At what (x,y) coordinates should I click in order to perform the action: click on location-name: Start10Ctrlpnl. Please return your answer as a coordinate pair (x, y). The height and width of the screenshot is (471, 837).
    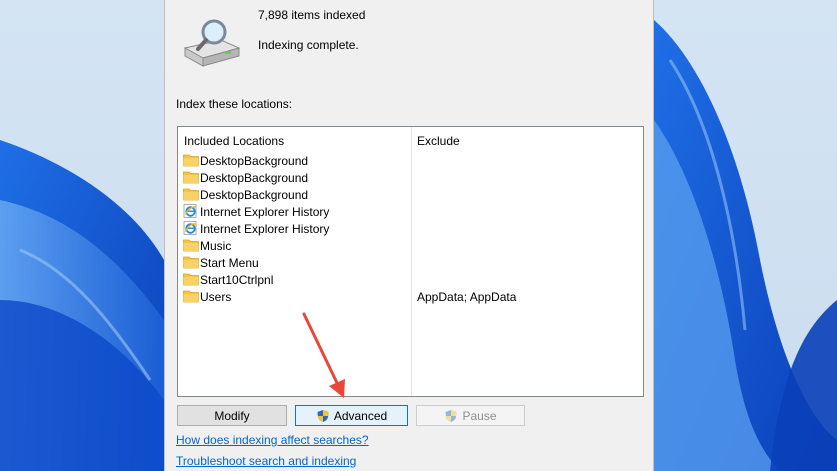
    Looking at the image, I should click on (237, 280).